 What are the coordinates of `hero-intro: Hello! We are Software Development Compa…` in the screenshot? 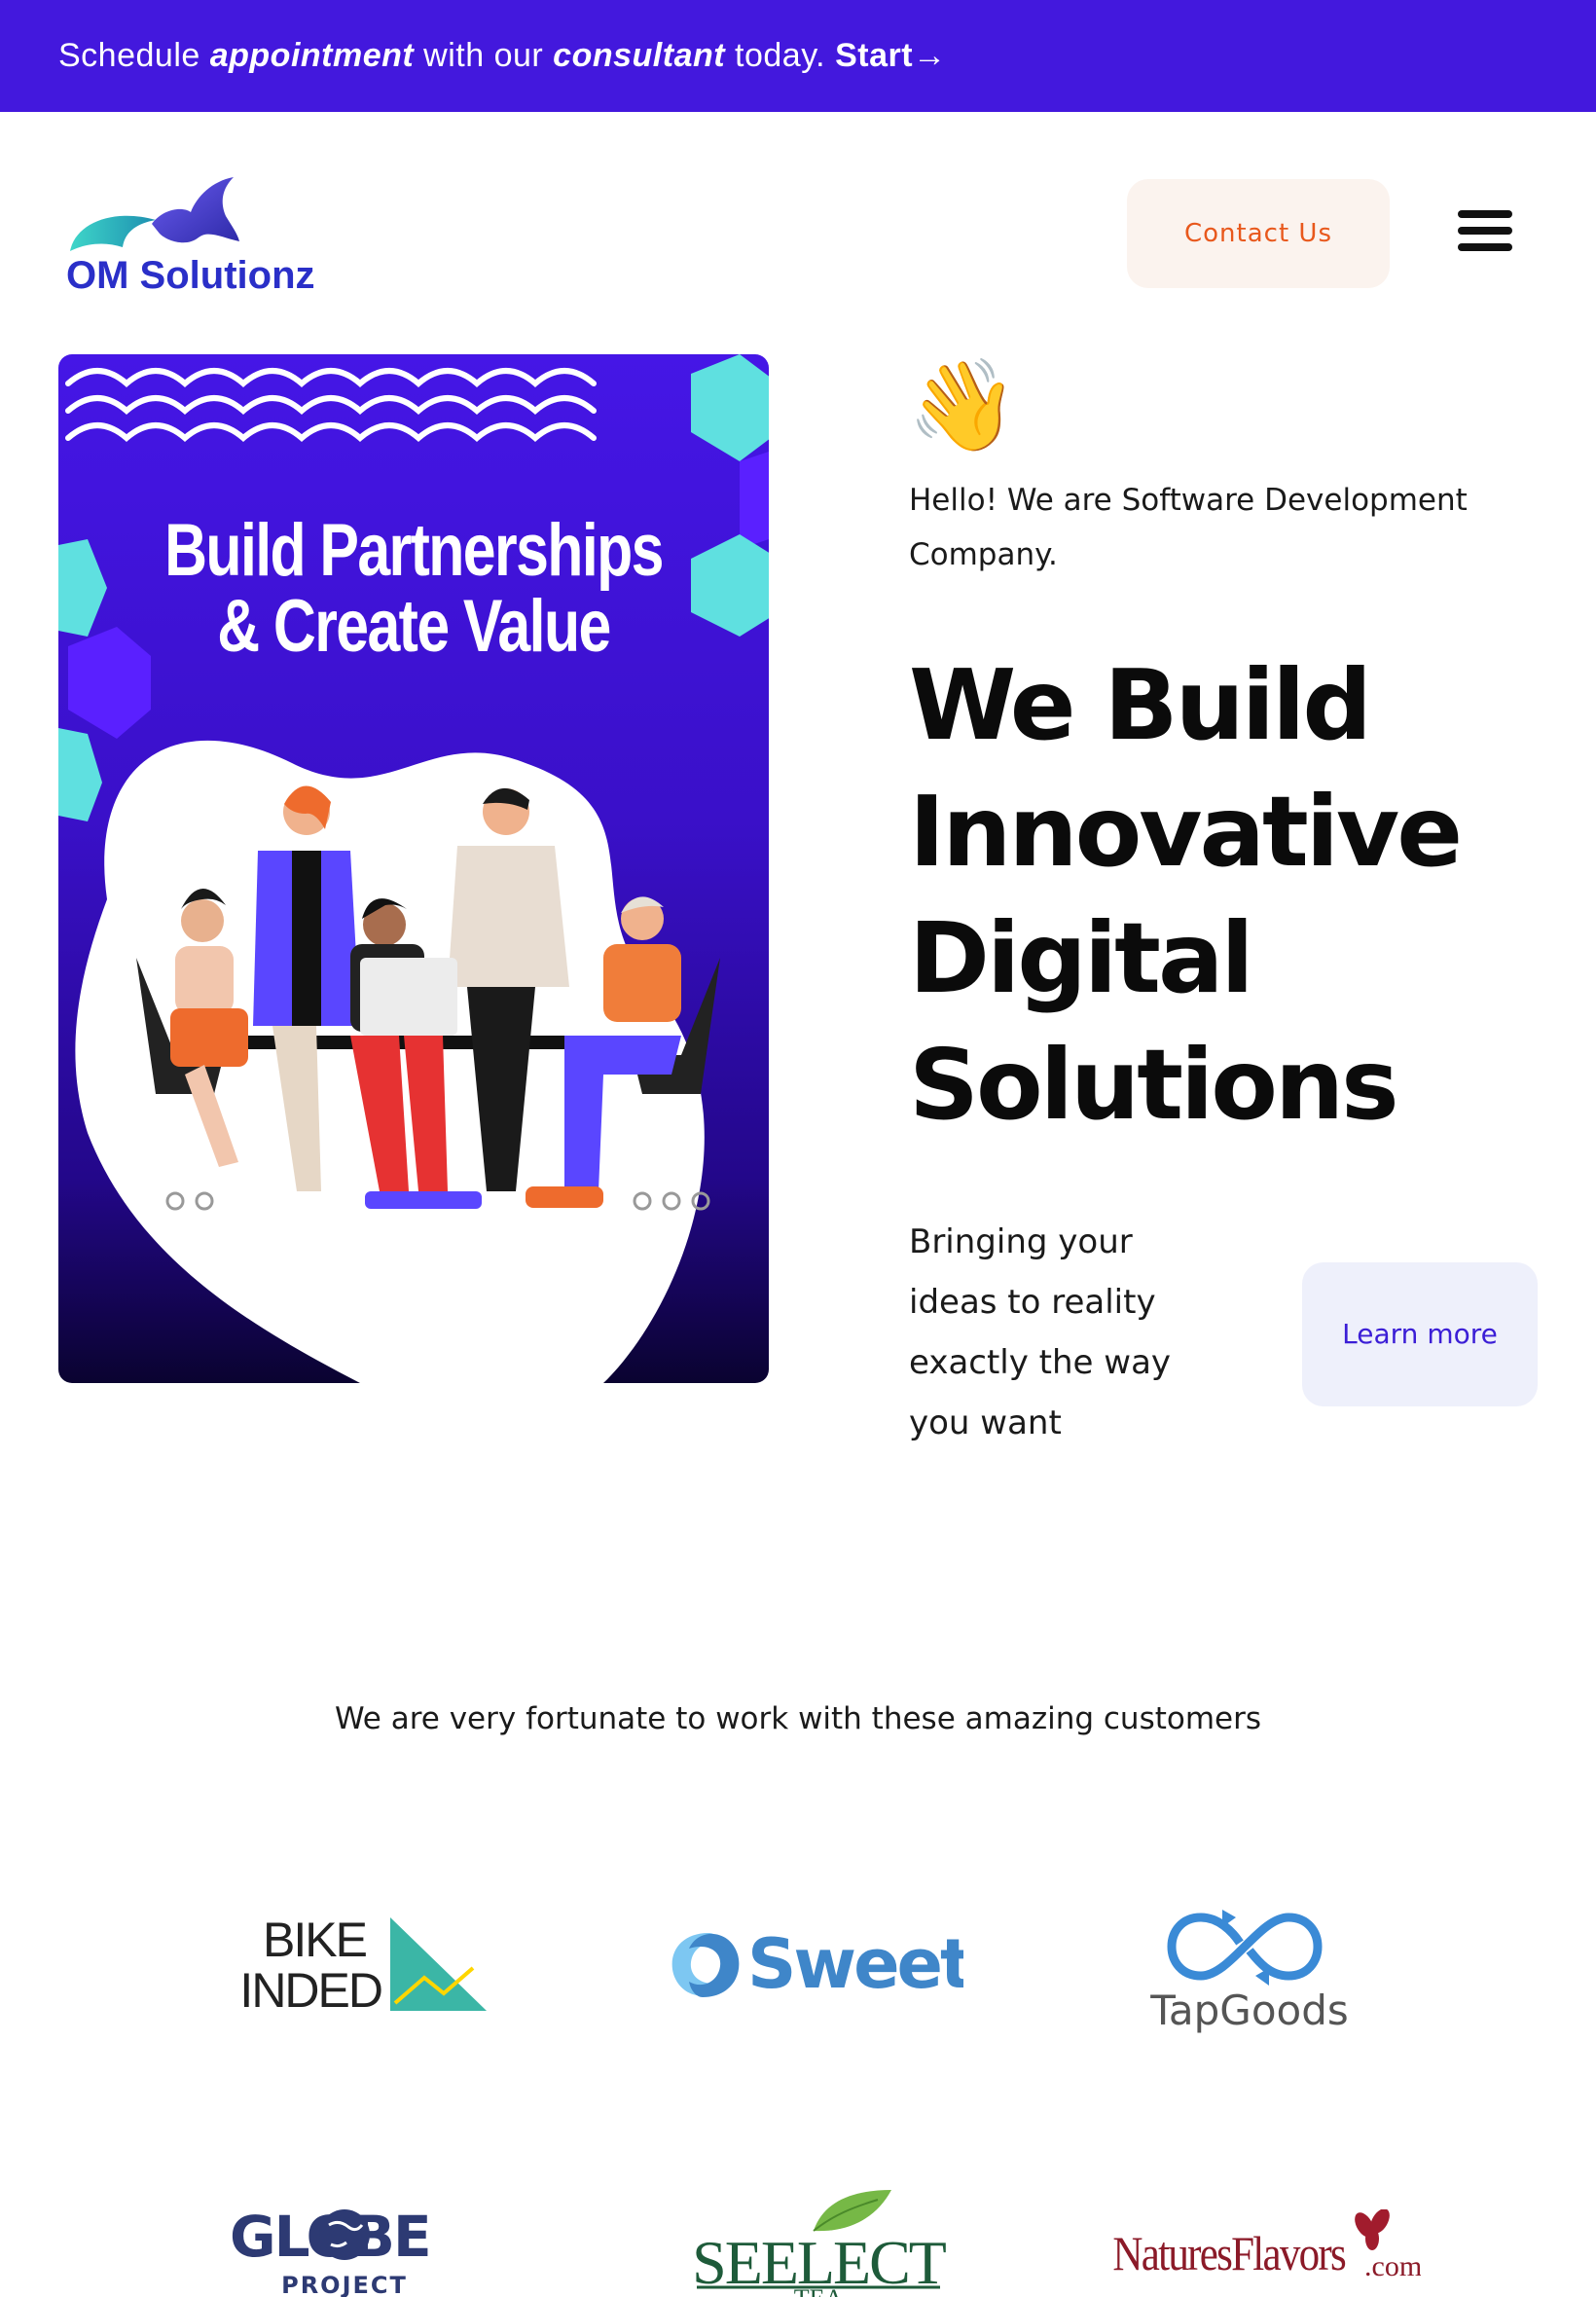 It's located at (1188, 527).